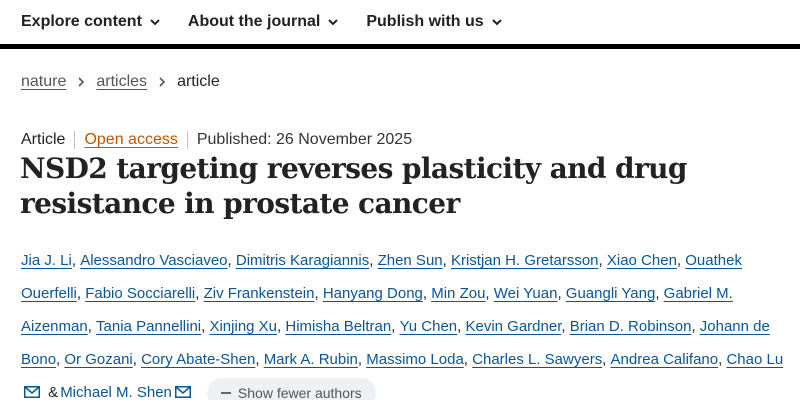 This screenshot has width=800, height=400. I want to click on author-item: Jia J. Li,, so click(51, 260).